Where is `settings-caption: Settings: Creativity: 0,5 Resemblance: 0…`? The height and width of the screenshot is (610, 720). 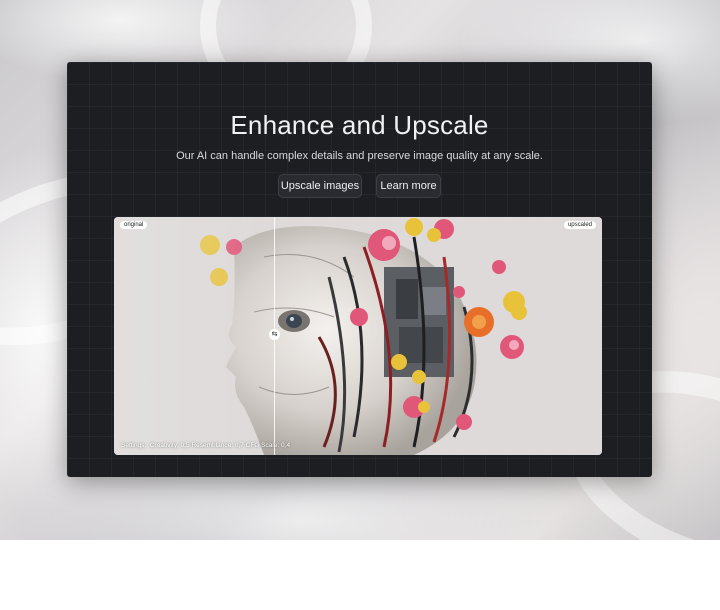
settings-caption: Settings: Creativity: 0,5 Resemblance: 0… is located at coordinates (205, 445).